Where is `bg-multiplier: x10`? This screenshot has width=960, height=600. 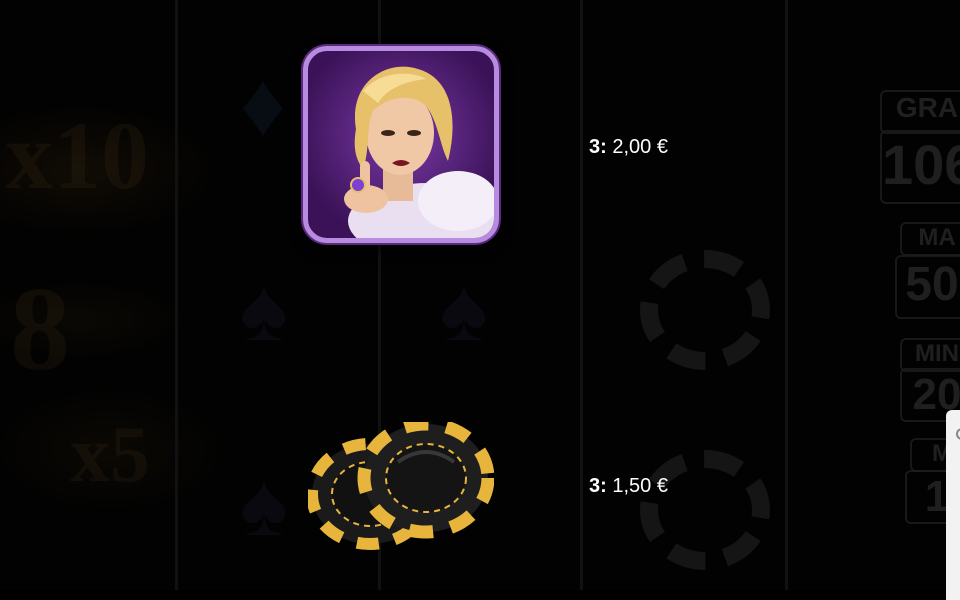 bg-multiplier: x10 is located at coordinates (77, 155).